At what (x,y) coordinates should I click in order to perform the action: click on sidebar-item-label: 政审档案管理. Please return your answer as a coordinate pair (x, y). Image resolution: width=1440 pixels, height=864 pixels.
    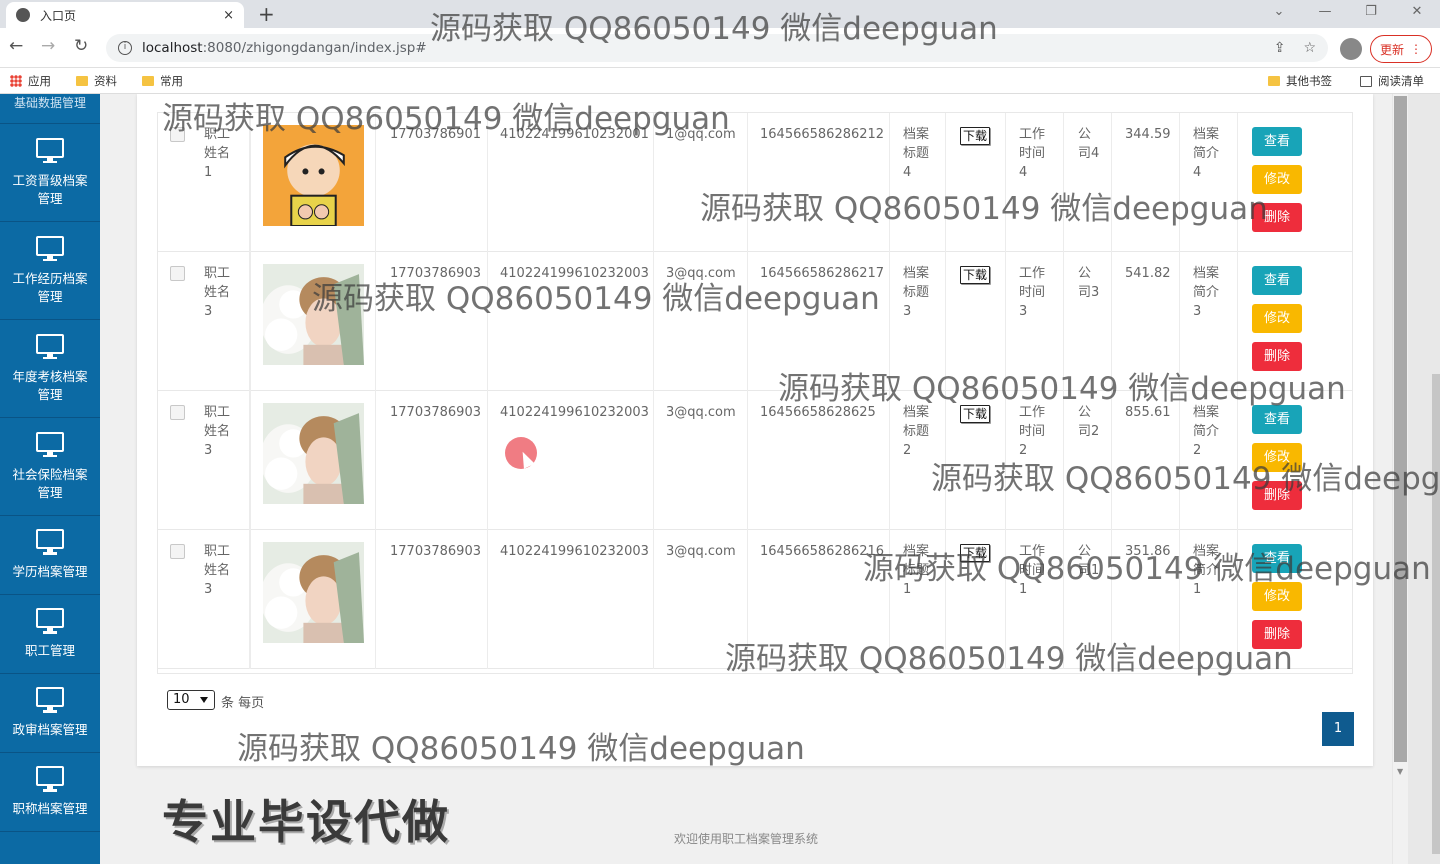
    Looking at the image, I should click on (50, 729).